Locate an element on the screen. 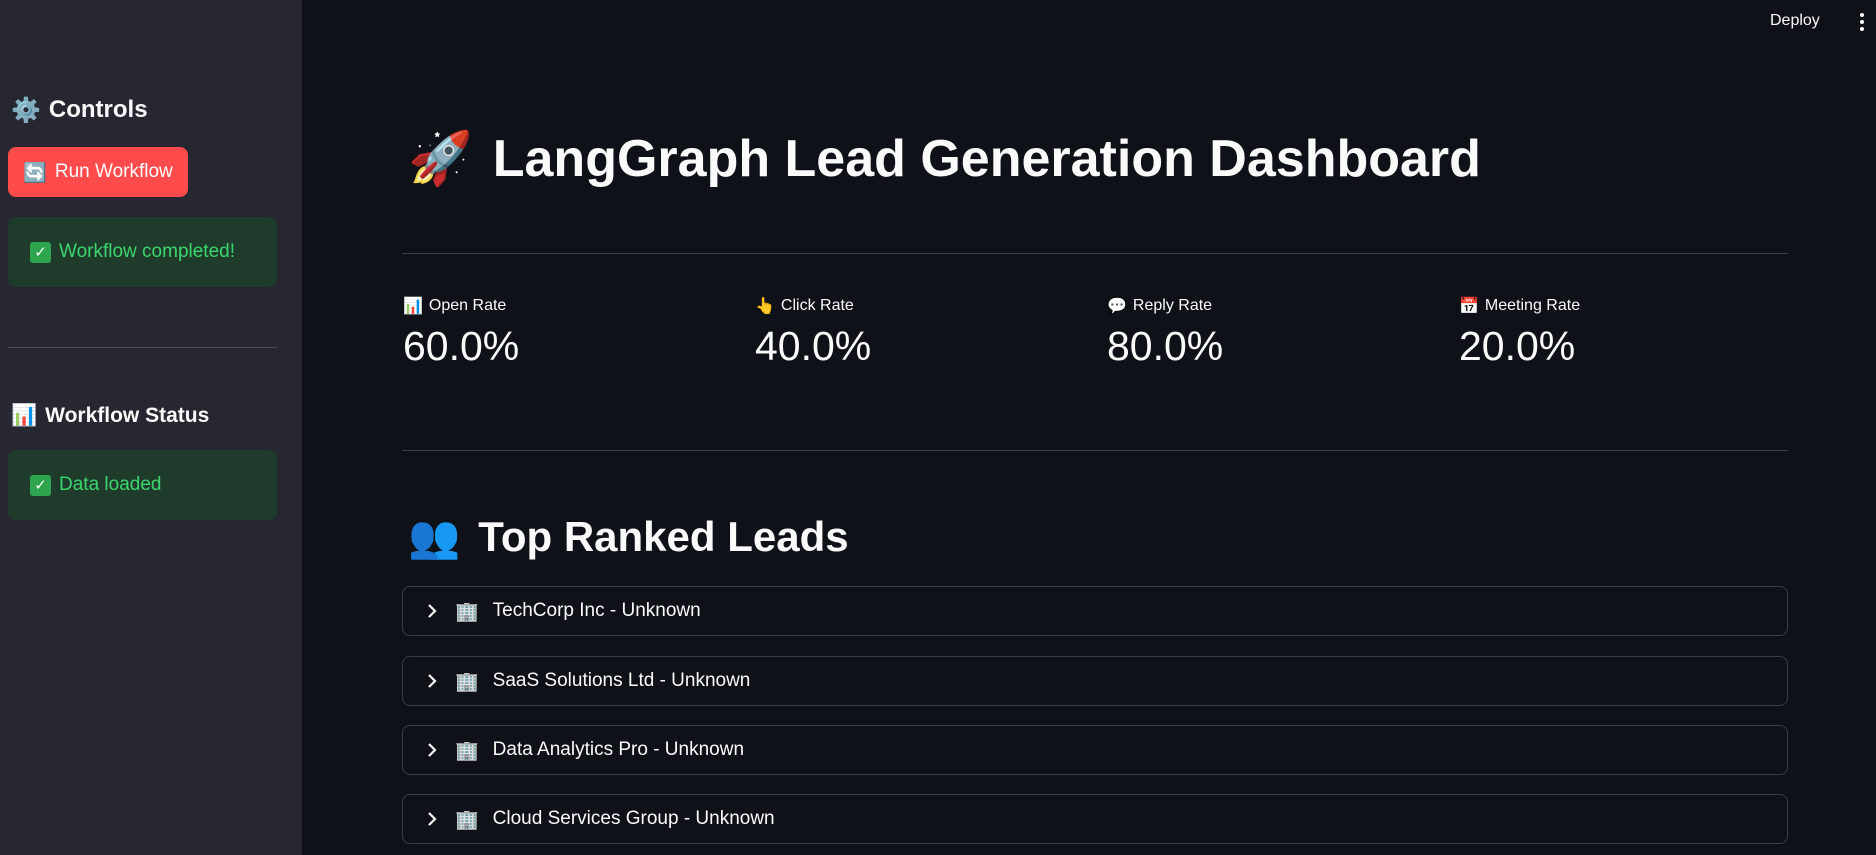 The image size is (1876, 855). lead-expander: 🏢 Cloud Services Group - Unknown is located at coordinates (1095, 819).